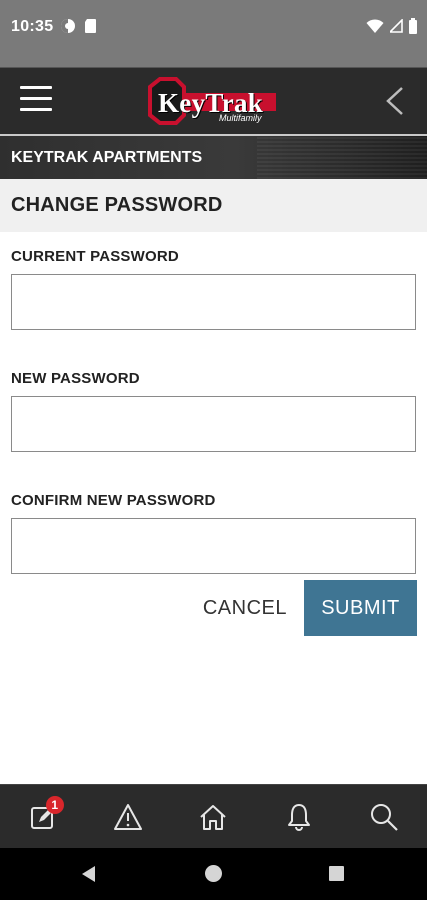  I want to click on nav-notifications, so click(299, 817).